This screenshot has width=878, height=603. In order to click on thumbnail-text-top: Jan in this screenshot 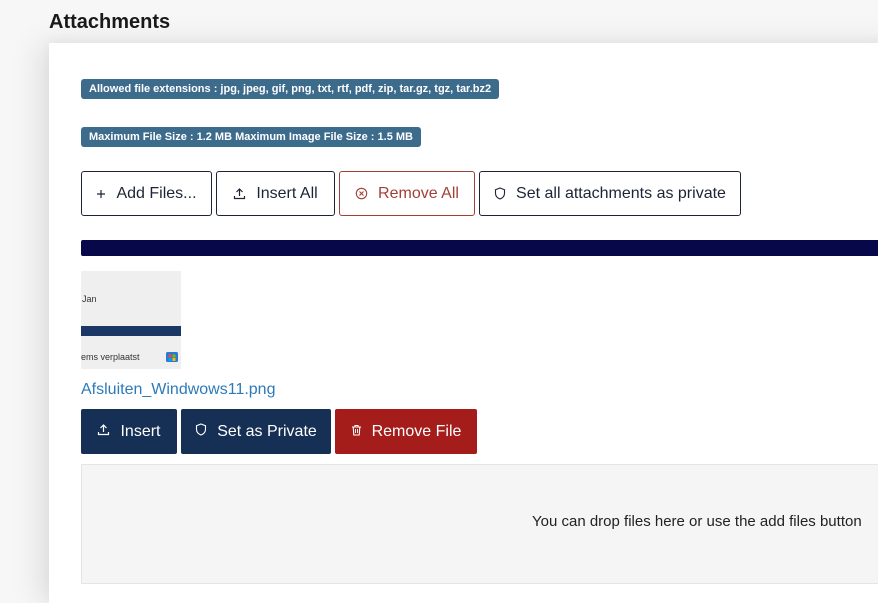, I will do `click(89, 299)`.